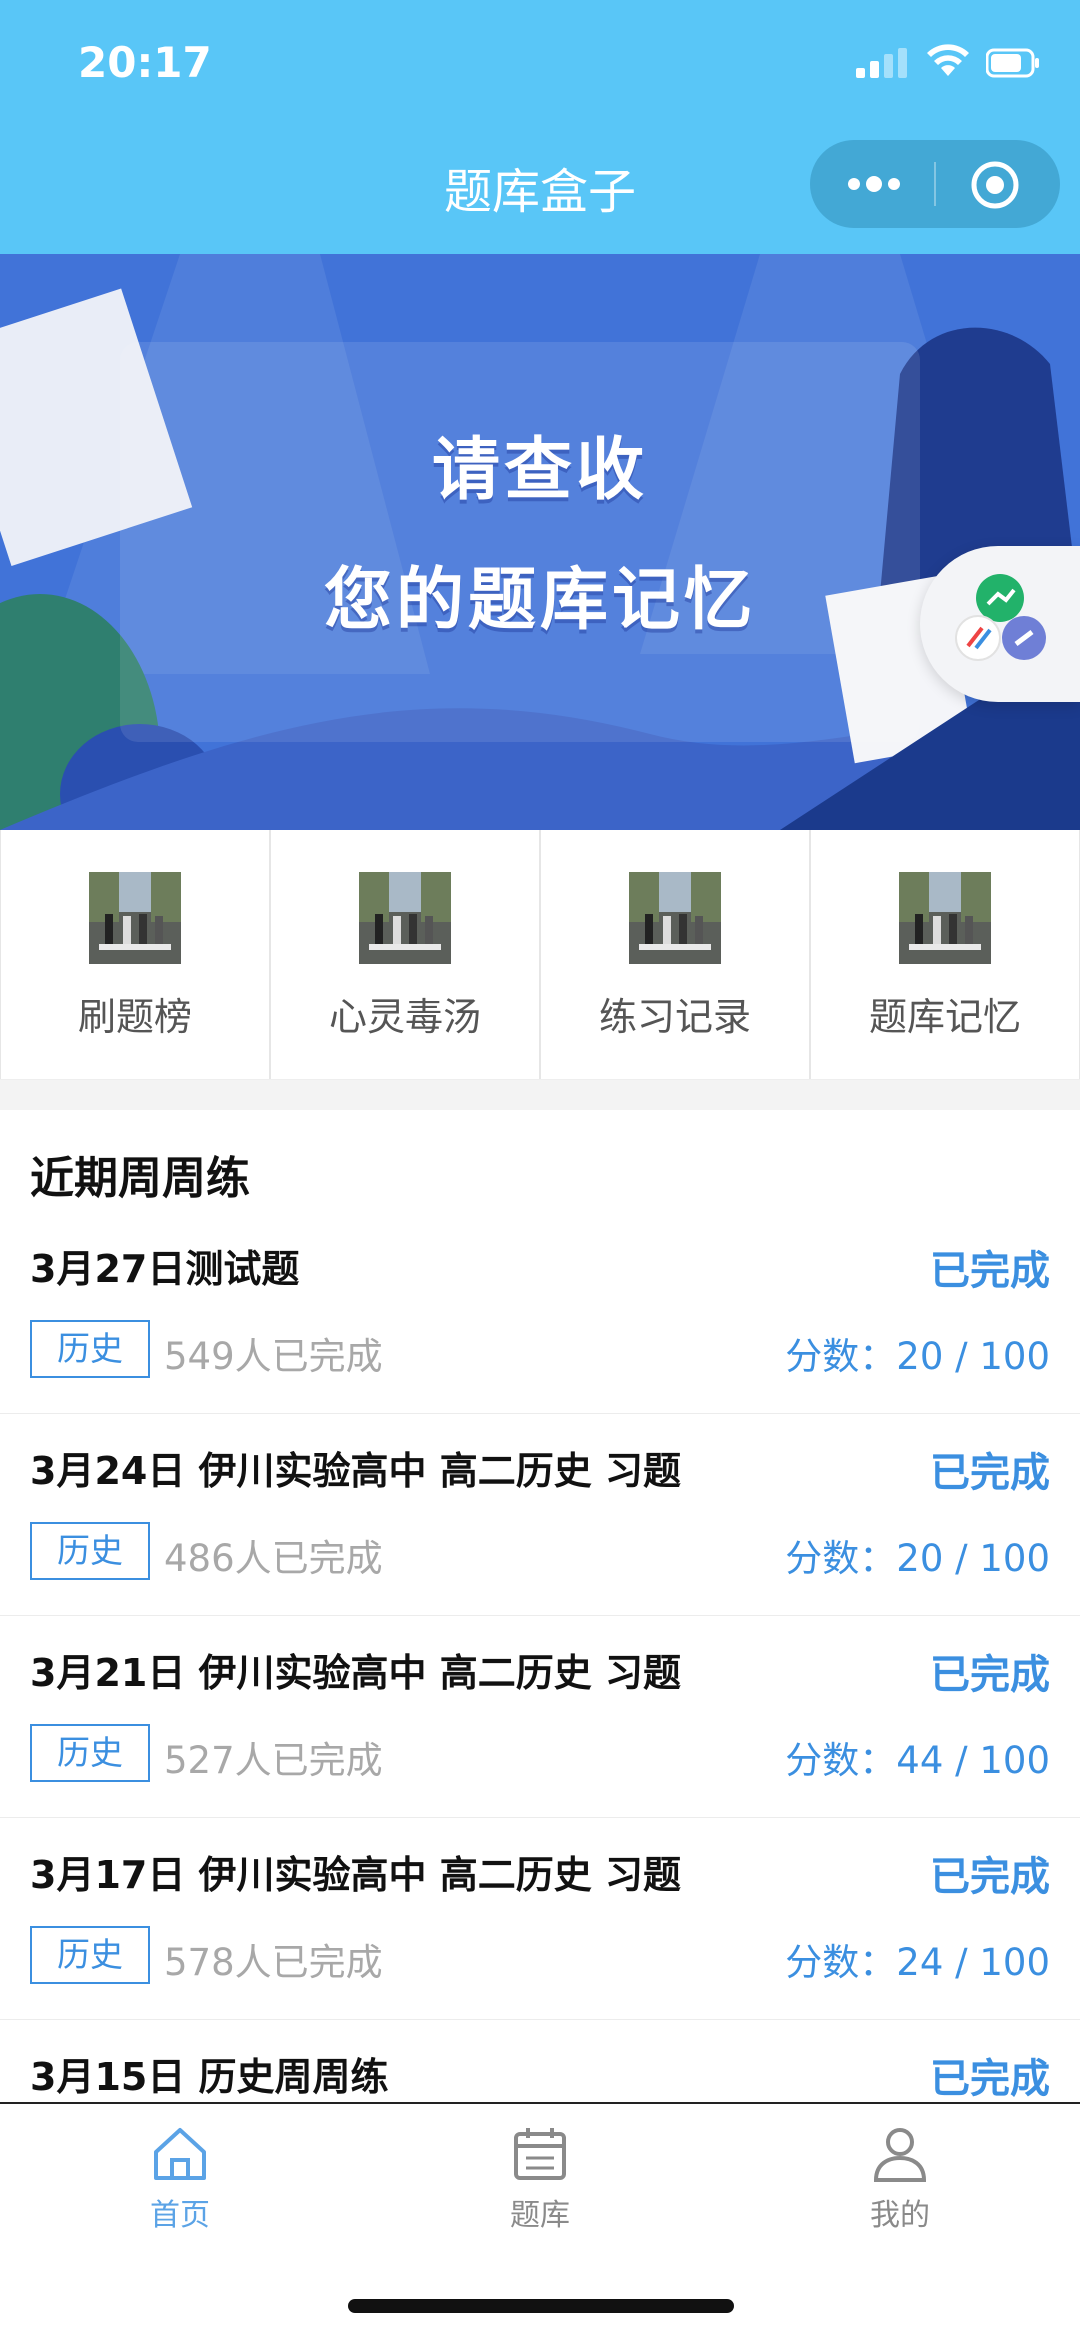 The width and height of the screenshot is (1080, 2339). Describe the element at coordinates (900, 2155) in the screenshot. I see `user-icon` at that location.